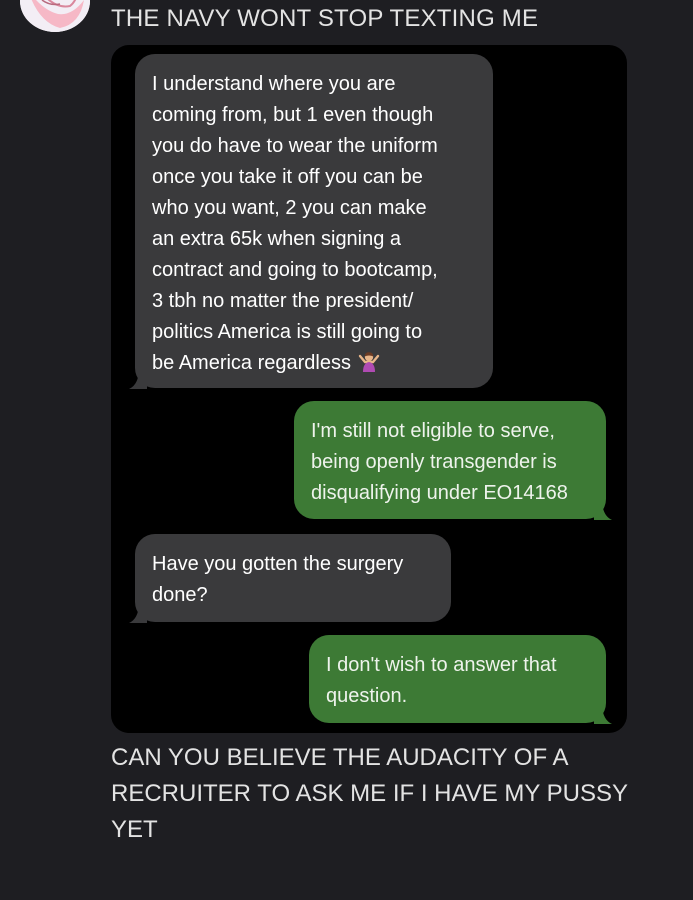 This screenshot has height=900, width=693. I want to click on message-line: contract and going to bootcamp,, so click(295, 270).